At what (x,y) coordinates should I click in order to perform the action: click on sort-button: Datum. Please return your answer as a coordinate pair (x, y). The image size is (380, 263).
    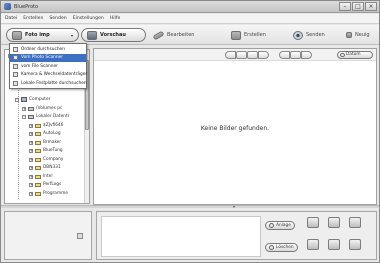
    Looking at the image, I should click on (355, 55).